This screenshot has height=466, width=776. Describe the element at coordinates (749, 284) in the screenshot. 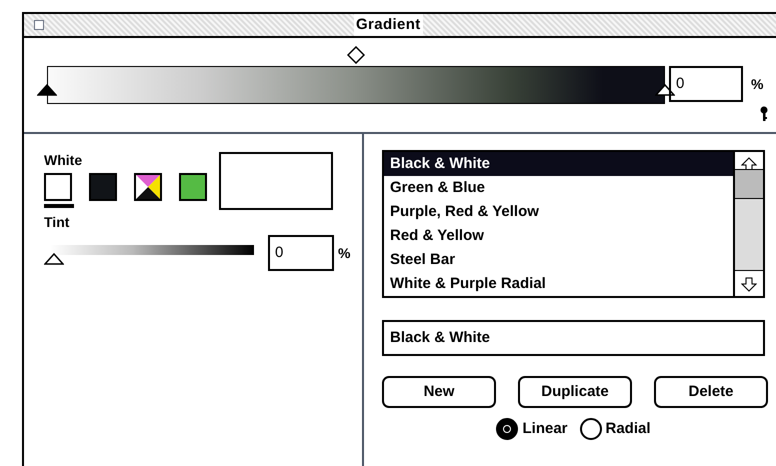

I see `down-arrow-icon` at that location.